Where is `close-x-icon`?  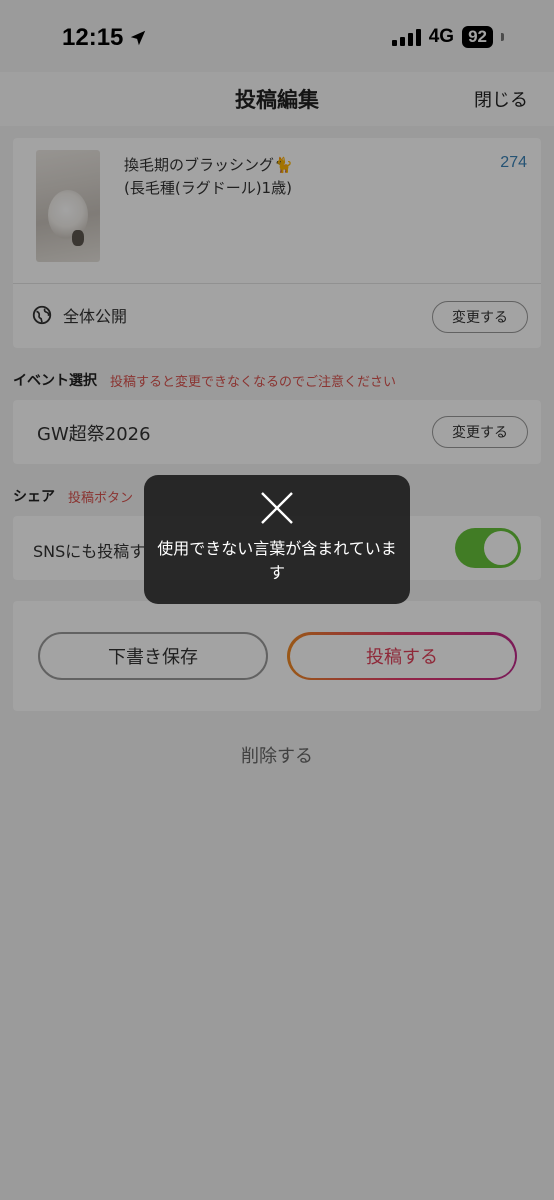
close-x-icon is located at coordinates (277, 508).